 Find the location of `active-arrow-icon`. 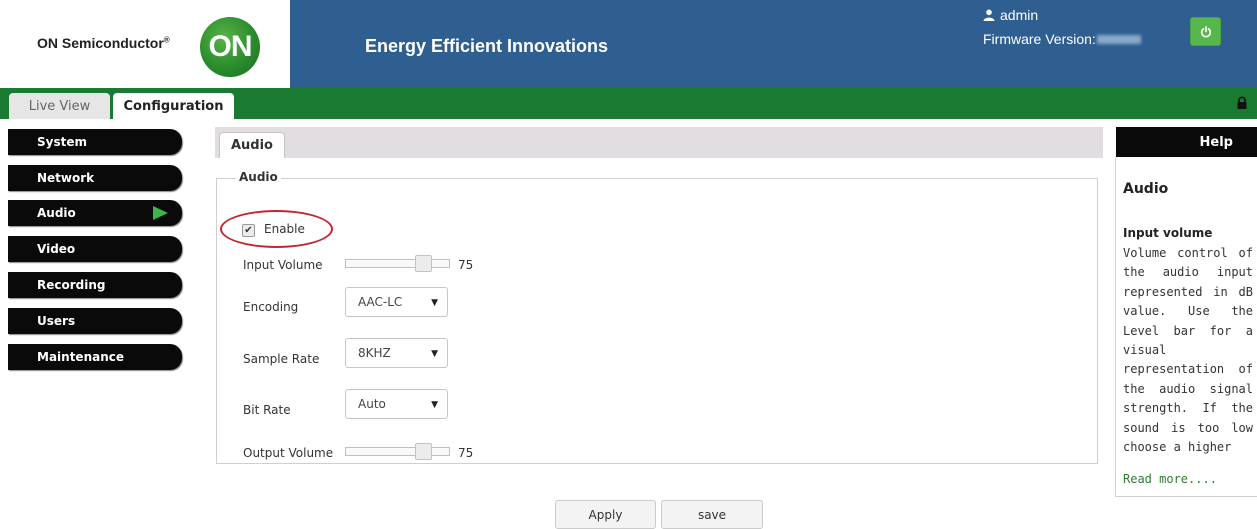

active-arrow-icon is located at coordinates (160, 213).